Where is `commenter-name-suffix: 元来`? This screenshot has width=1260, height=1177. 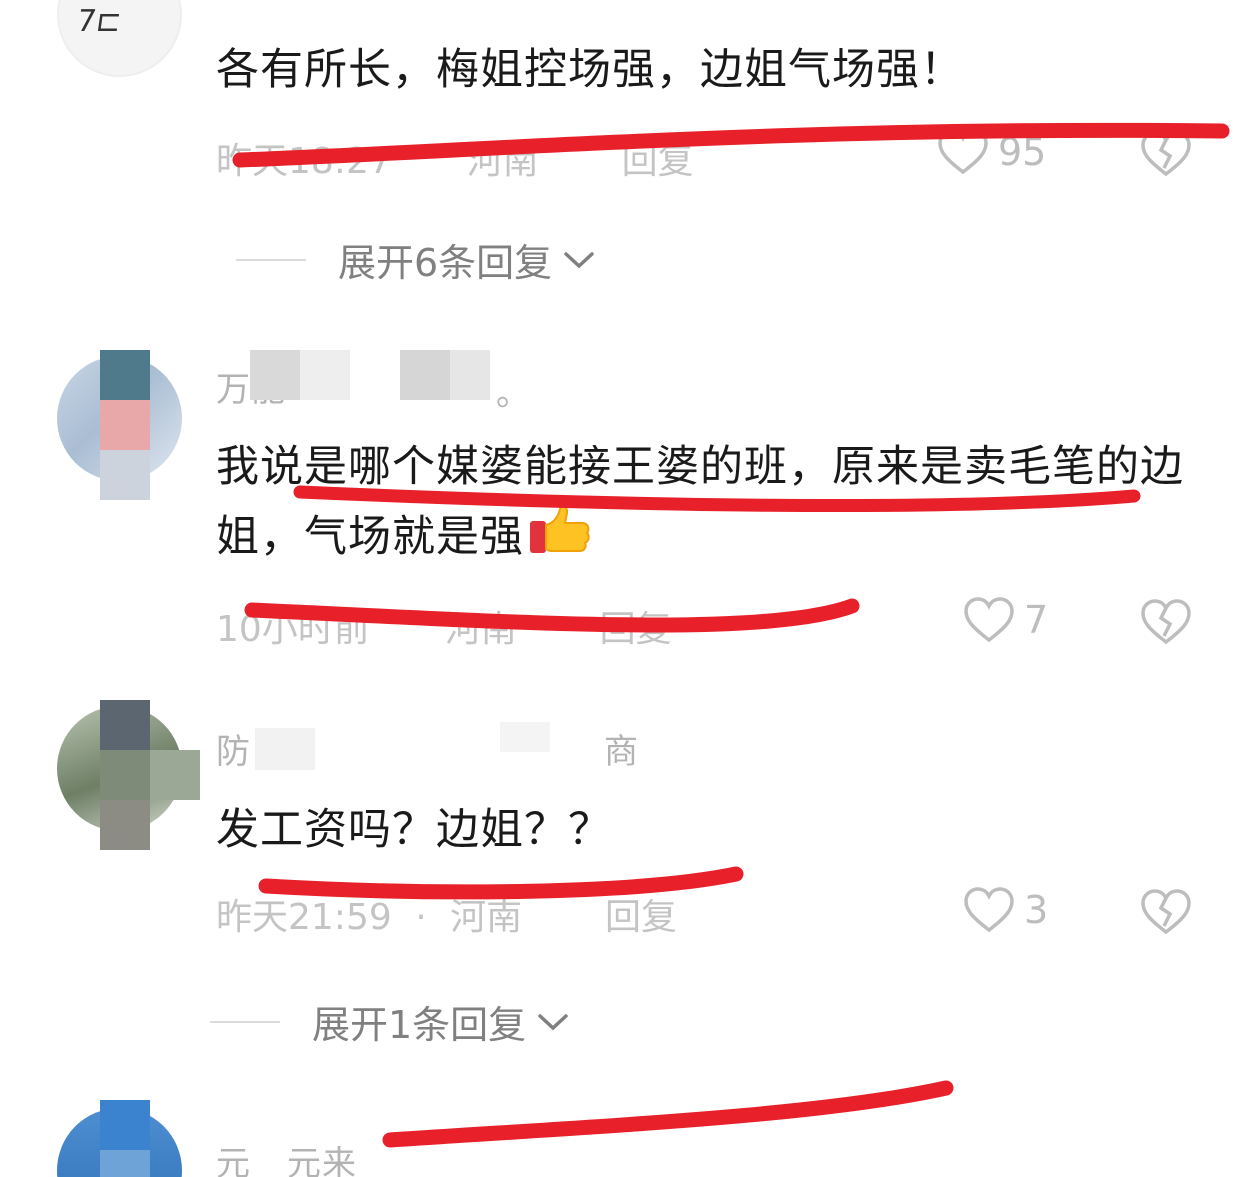 commenter-name-suffix: 元来 is located at coordinates (322, 1160).